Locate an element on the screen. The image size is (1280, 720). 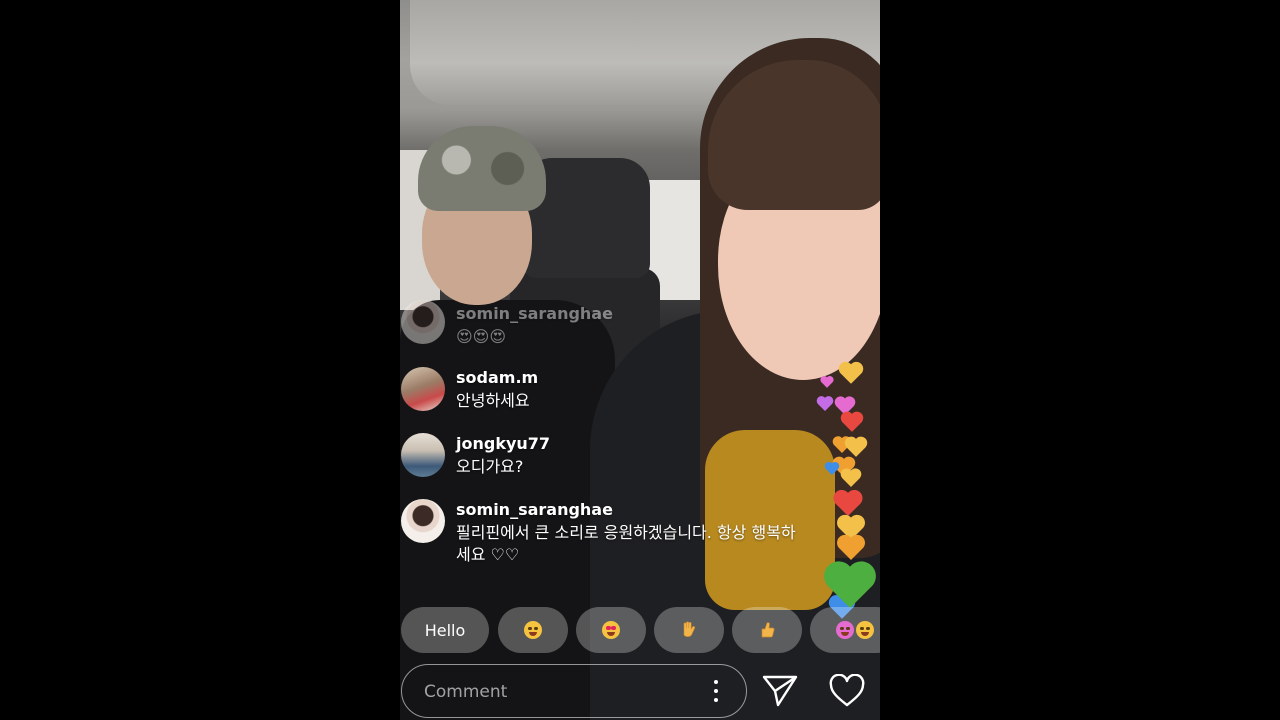
comment-text: 필리핀에서 큰 소리로 응원하겠습니다. 항상 행복하세요 ♡♡ is located at coordinates (626, 543).